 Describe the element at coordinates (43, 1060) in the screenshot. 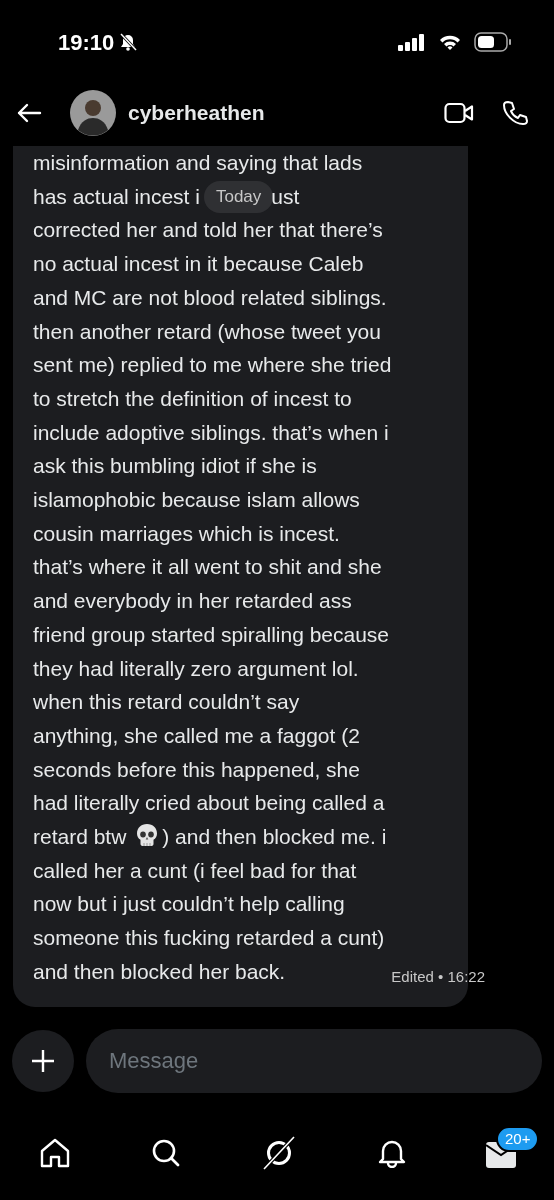

I see `plus-icon` at that location.